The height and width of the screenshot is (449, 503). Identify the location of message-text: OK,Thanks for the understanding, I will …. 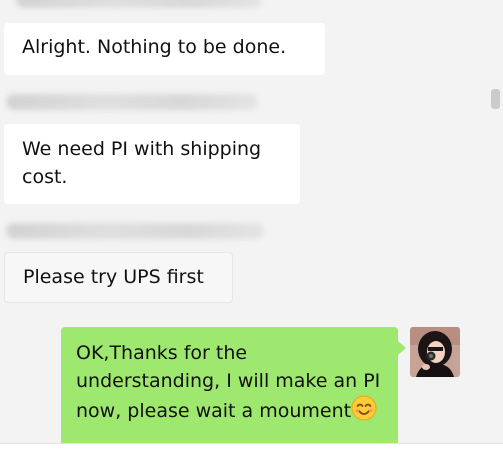
(228, 382).